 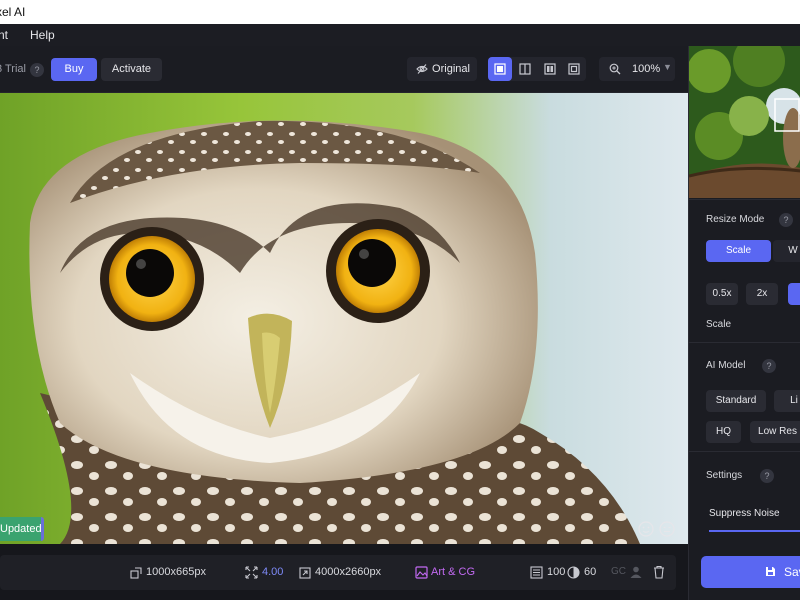 I want to click on expand-arrows-icon, so click(x=251, y=572).